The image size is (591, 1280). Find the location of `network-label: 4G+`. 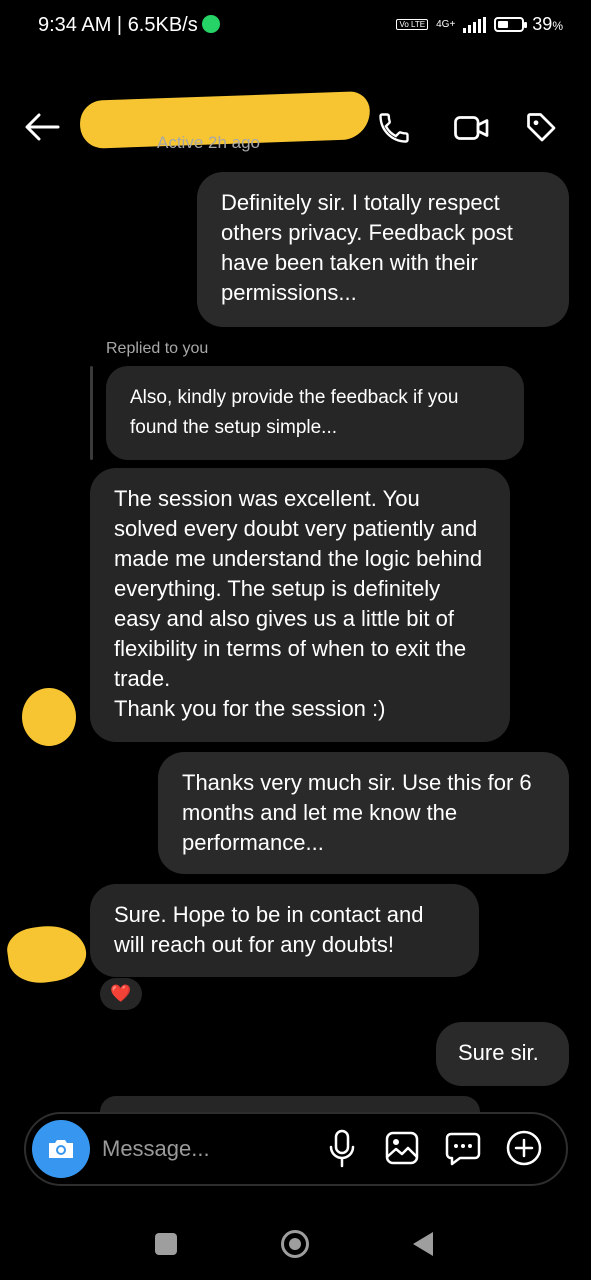

network-label: 4G+ is located at coordinates (446, 24).